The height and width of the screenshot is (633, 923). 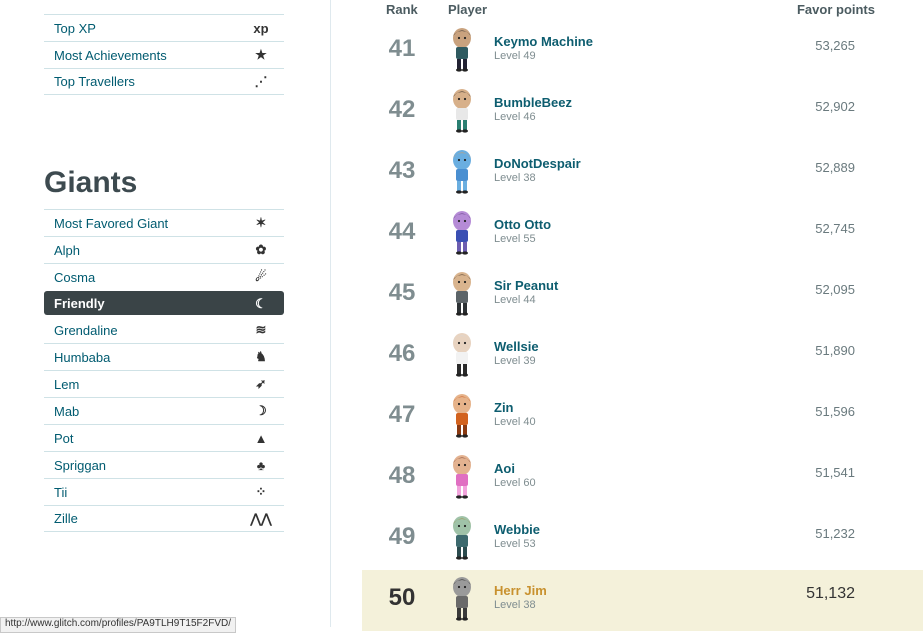 I want to click on leaderboard-row: 45 Sir Peanut Level 44 52,095, so click(x=642, y=295).